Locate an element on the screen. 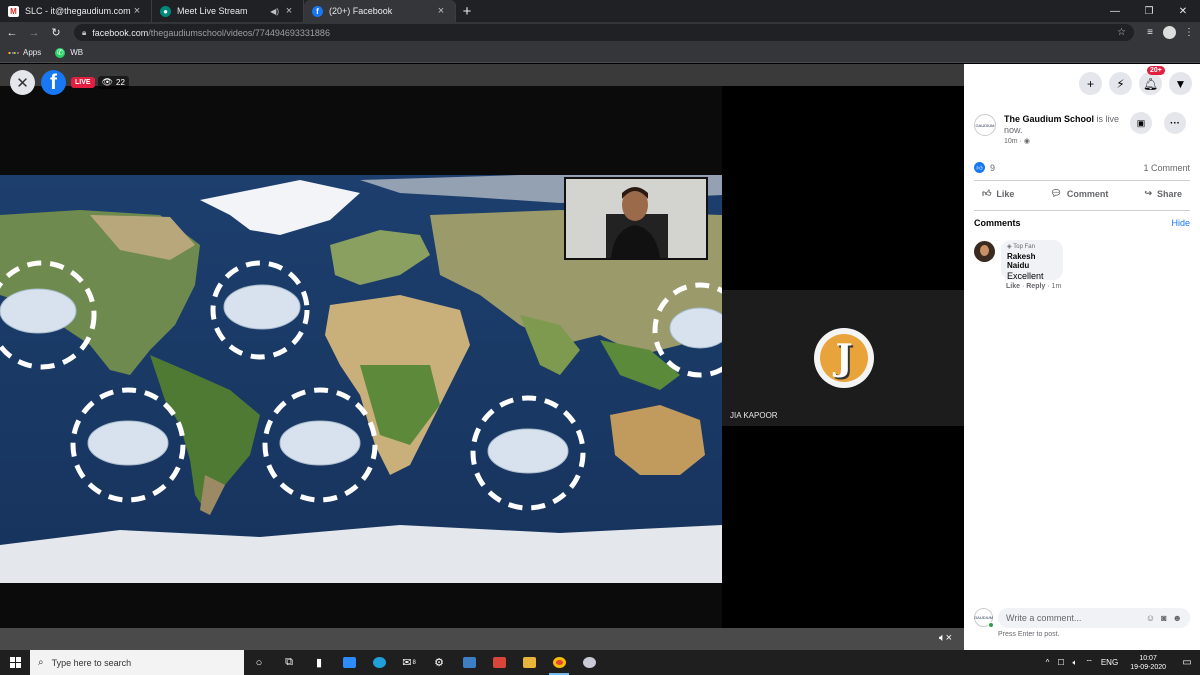  like-button: 👍︎ Like is located at coordinates (998, 193).